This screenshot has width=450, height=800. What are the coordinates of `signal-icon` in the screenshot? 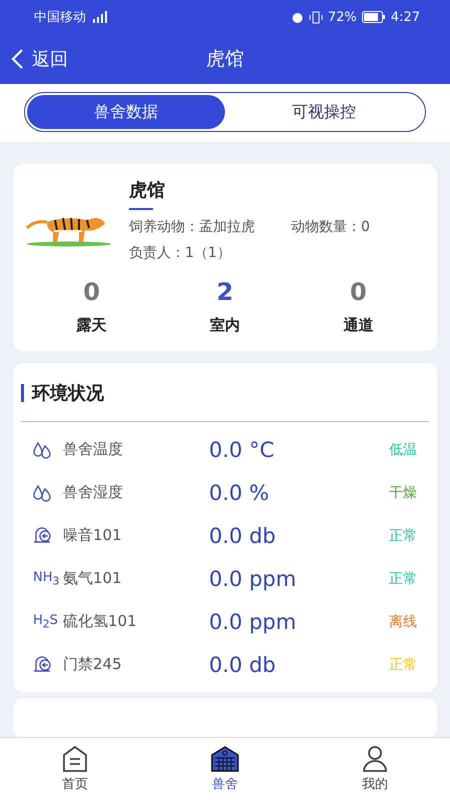 It's located at (100, 17).